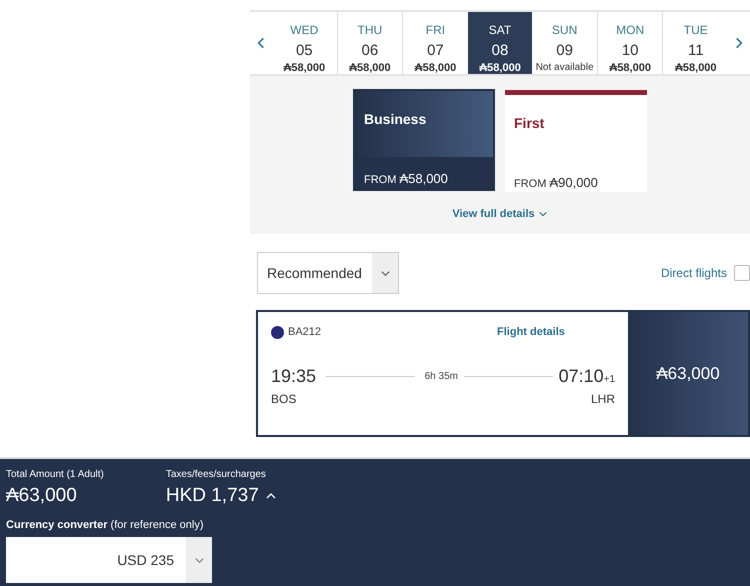 The image size is (750, 586). What do you see at coordinates (630, 43) in the screenshot?
I see `date-tab: MON 10 ₳58,000` at bounding box center [630, 43].